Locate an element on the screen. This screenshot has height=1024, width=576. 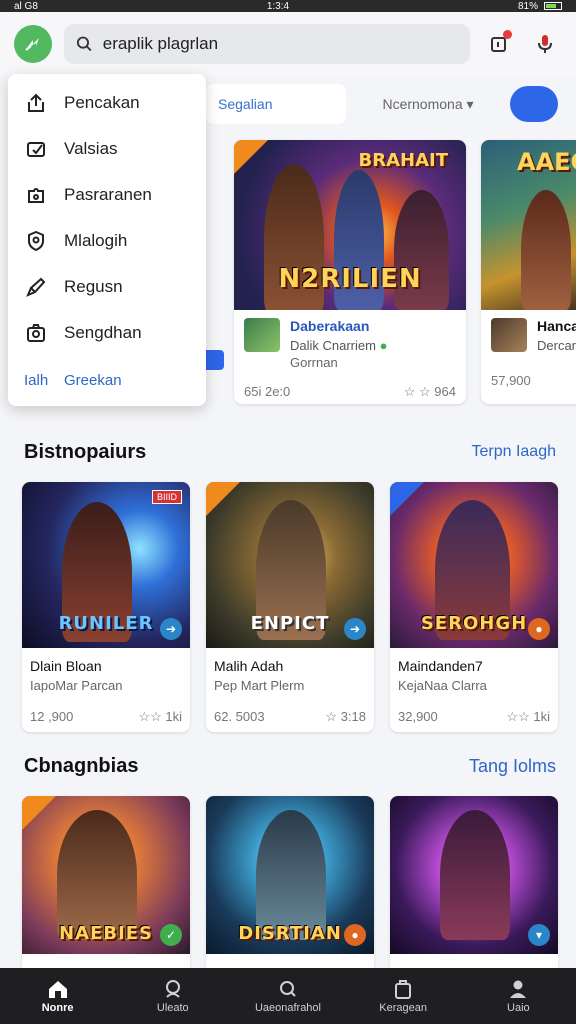
nav-library: Keragean is located at coordinates (403, 996).